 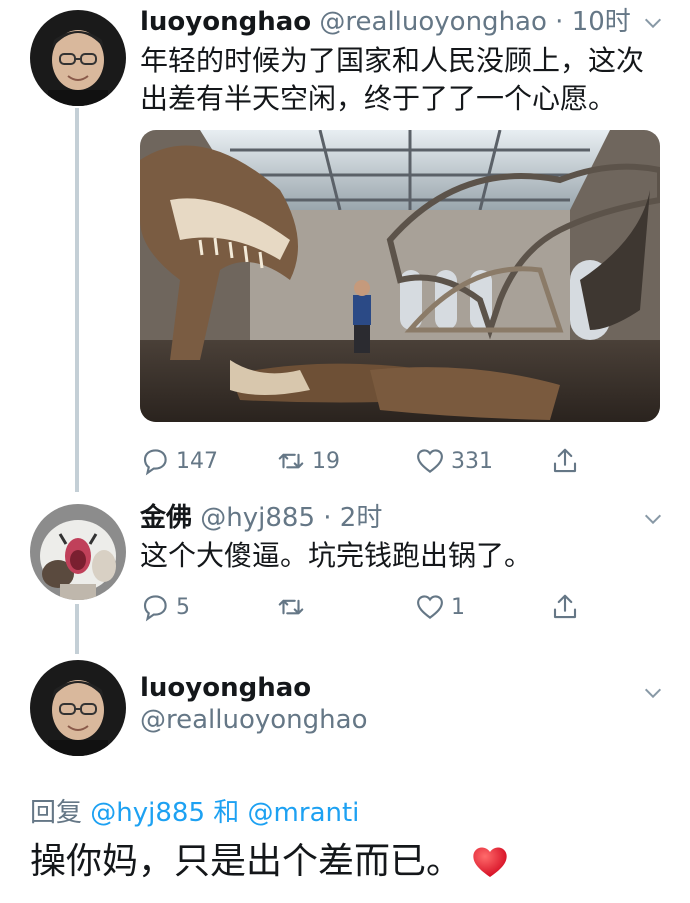 What do you see at coordinates (601, 22) in the screenshot?
I see `tweet1-timestamp: 10时` at bounding box center [601, 22].